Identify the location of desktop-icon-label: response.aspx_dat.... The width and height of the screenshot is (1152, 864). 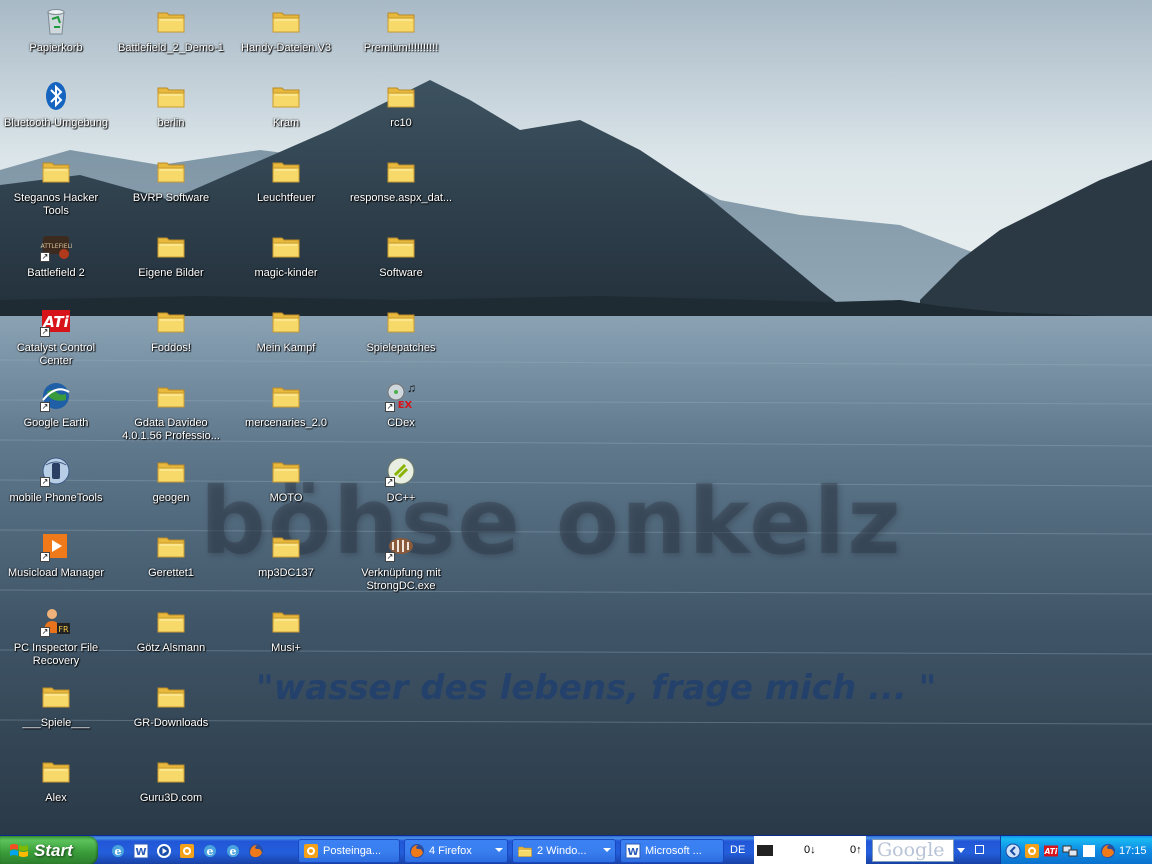
(401, 198).